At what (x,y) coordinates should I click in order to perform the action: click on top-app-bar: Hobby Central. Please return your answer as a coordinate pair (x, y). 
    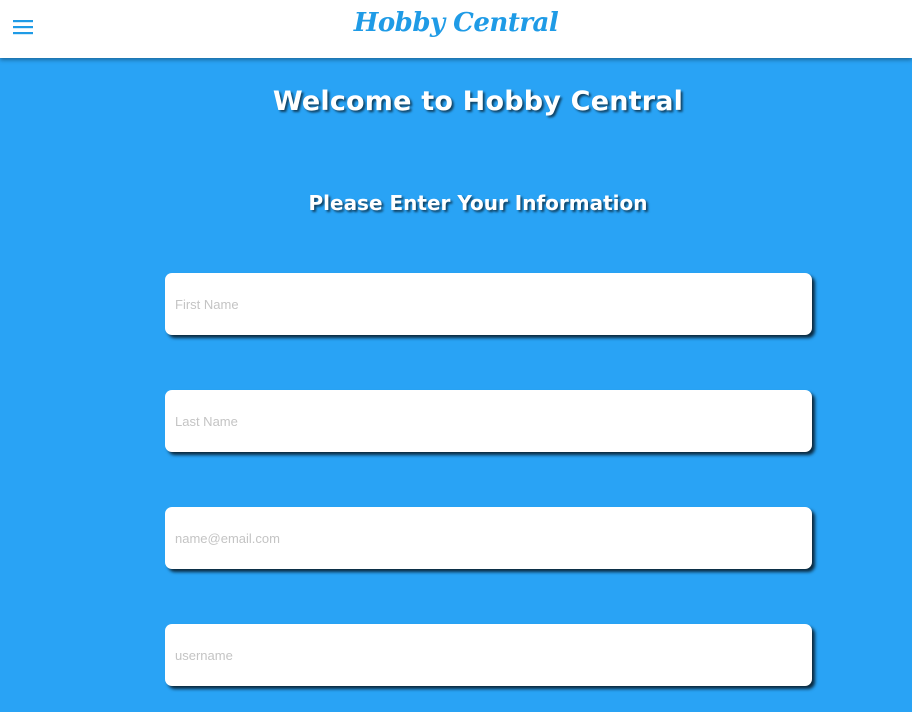
    Looking at the image, I should click on (456, 29).